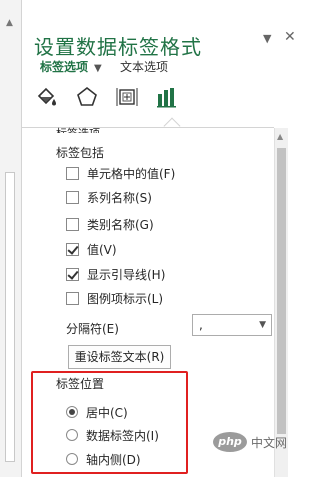 Image resolution: width=320 pixels, height=477 pixels. What do you see at coordinates (281, 291) in the screenshot?
I see `pane-scrollbar-thumb` at bounding box center [281, 291].